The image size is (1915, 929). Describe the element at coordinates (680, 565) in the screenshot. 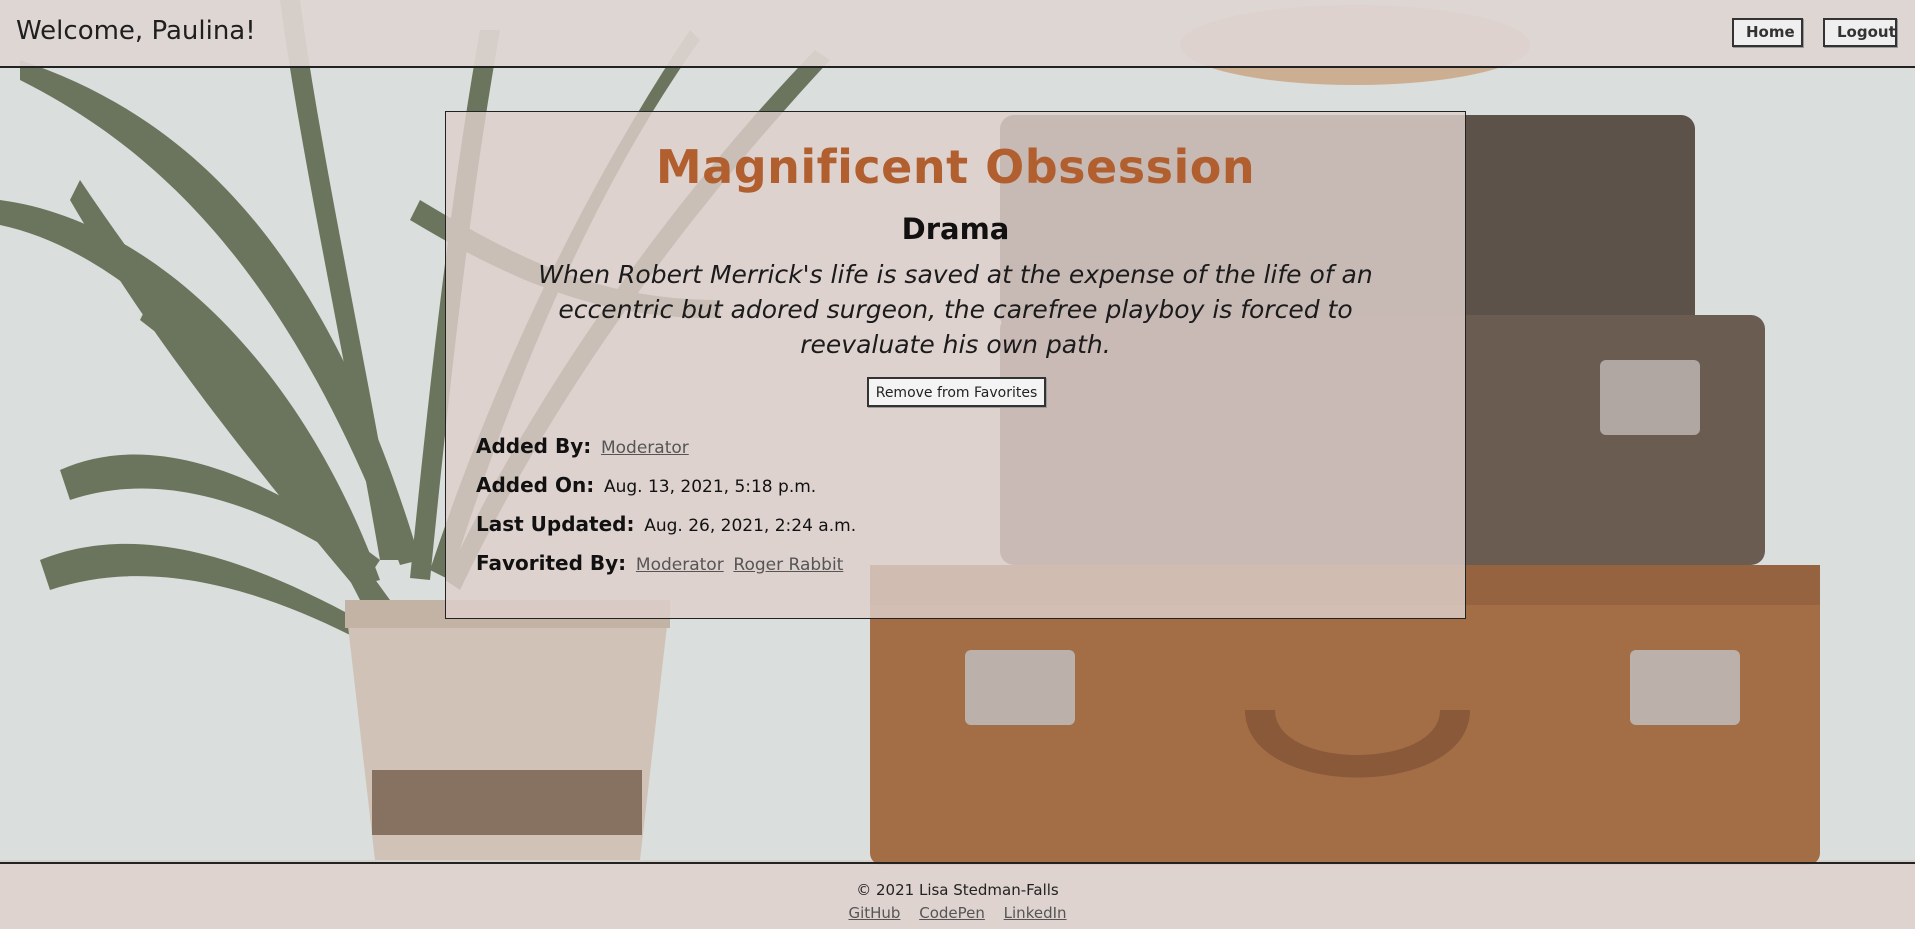

I see `favorited-by-user-link: Moderator` at that location.